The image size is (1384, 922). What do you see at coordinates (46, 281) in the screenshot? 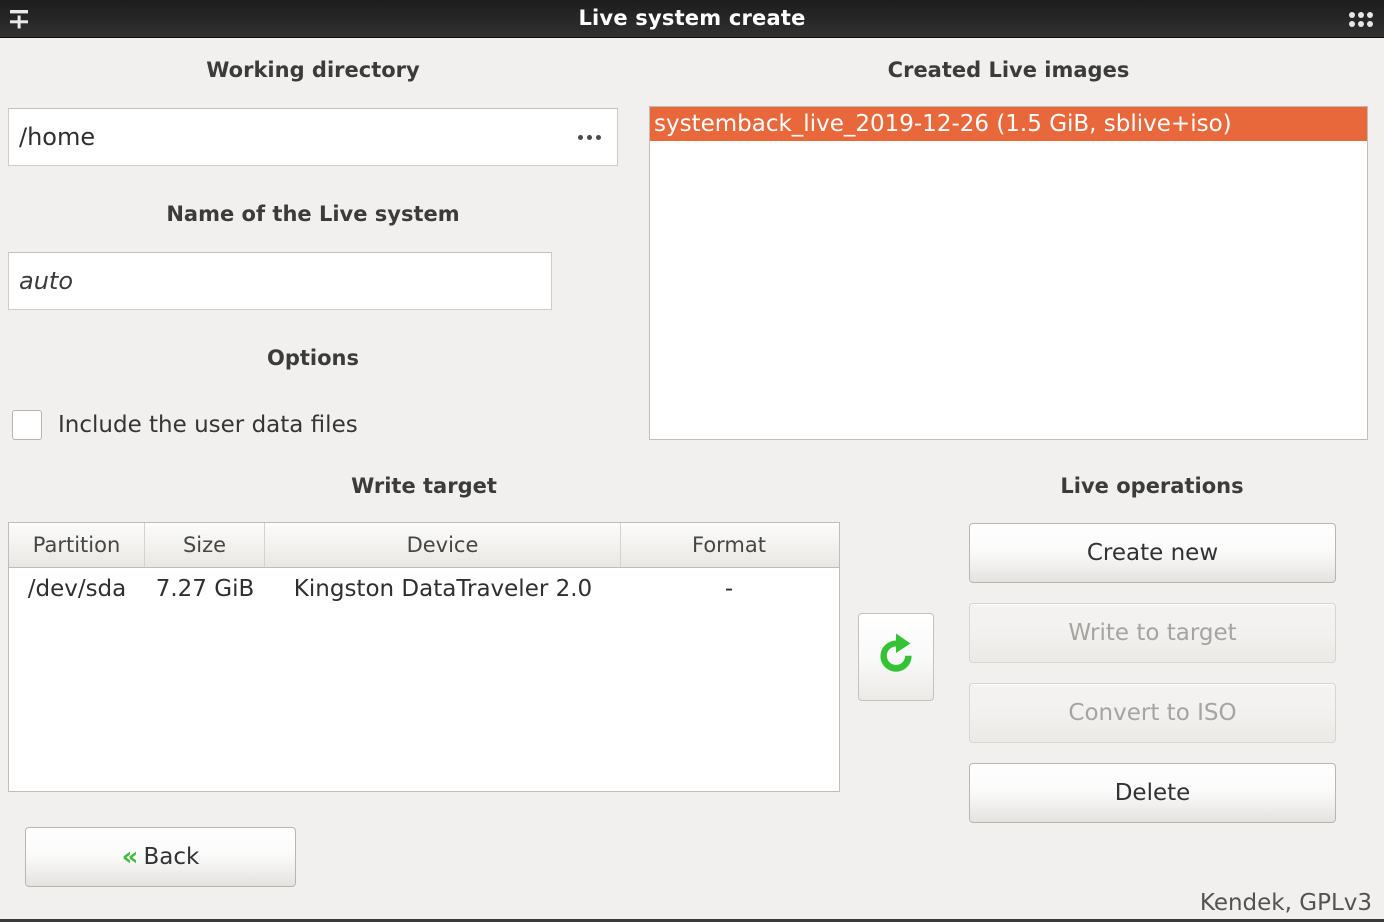
I see `live-system-name-value: auto` at bounding box center [46, 281].